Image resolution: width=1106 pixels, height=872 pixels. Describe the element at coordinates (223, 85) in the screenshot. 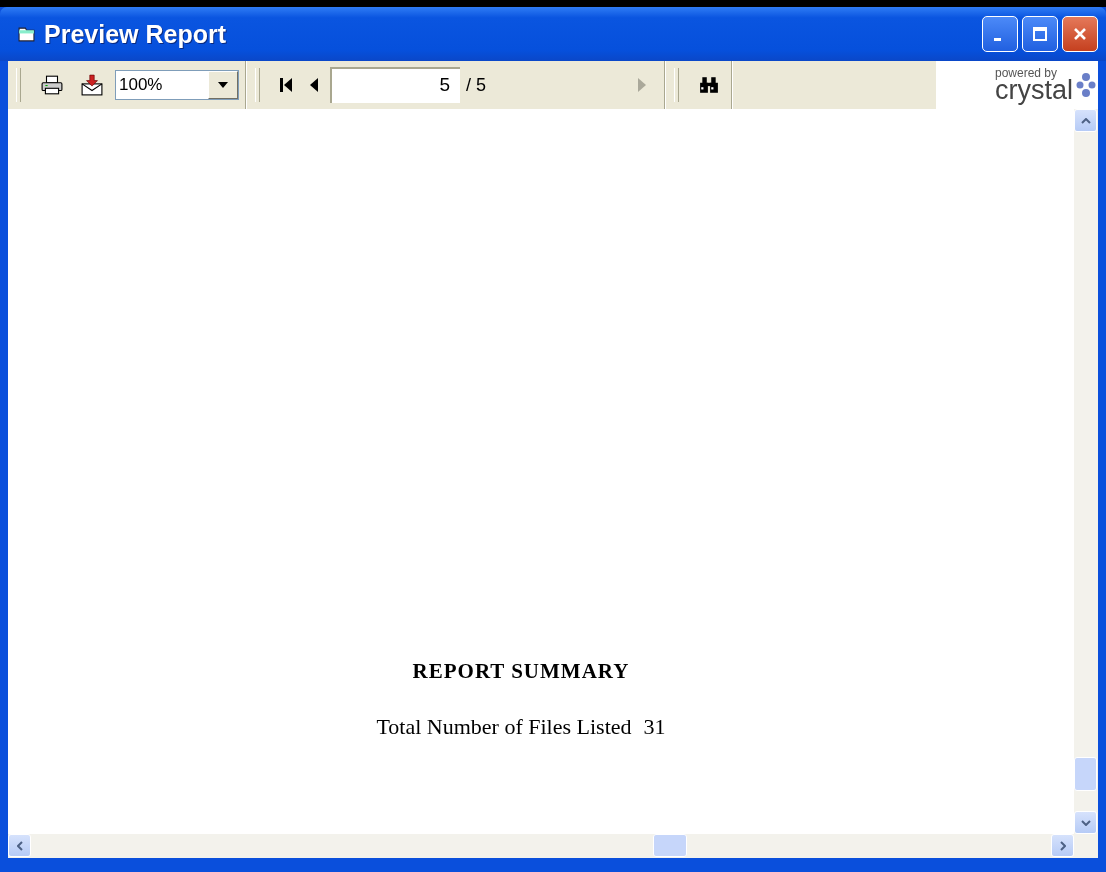

I see `dropdown-arrow-icon` at that location.